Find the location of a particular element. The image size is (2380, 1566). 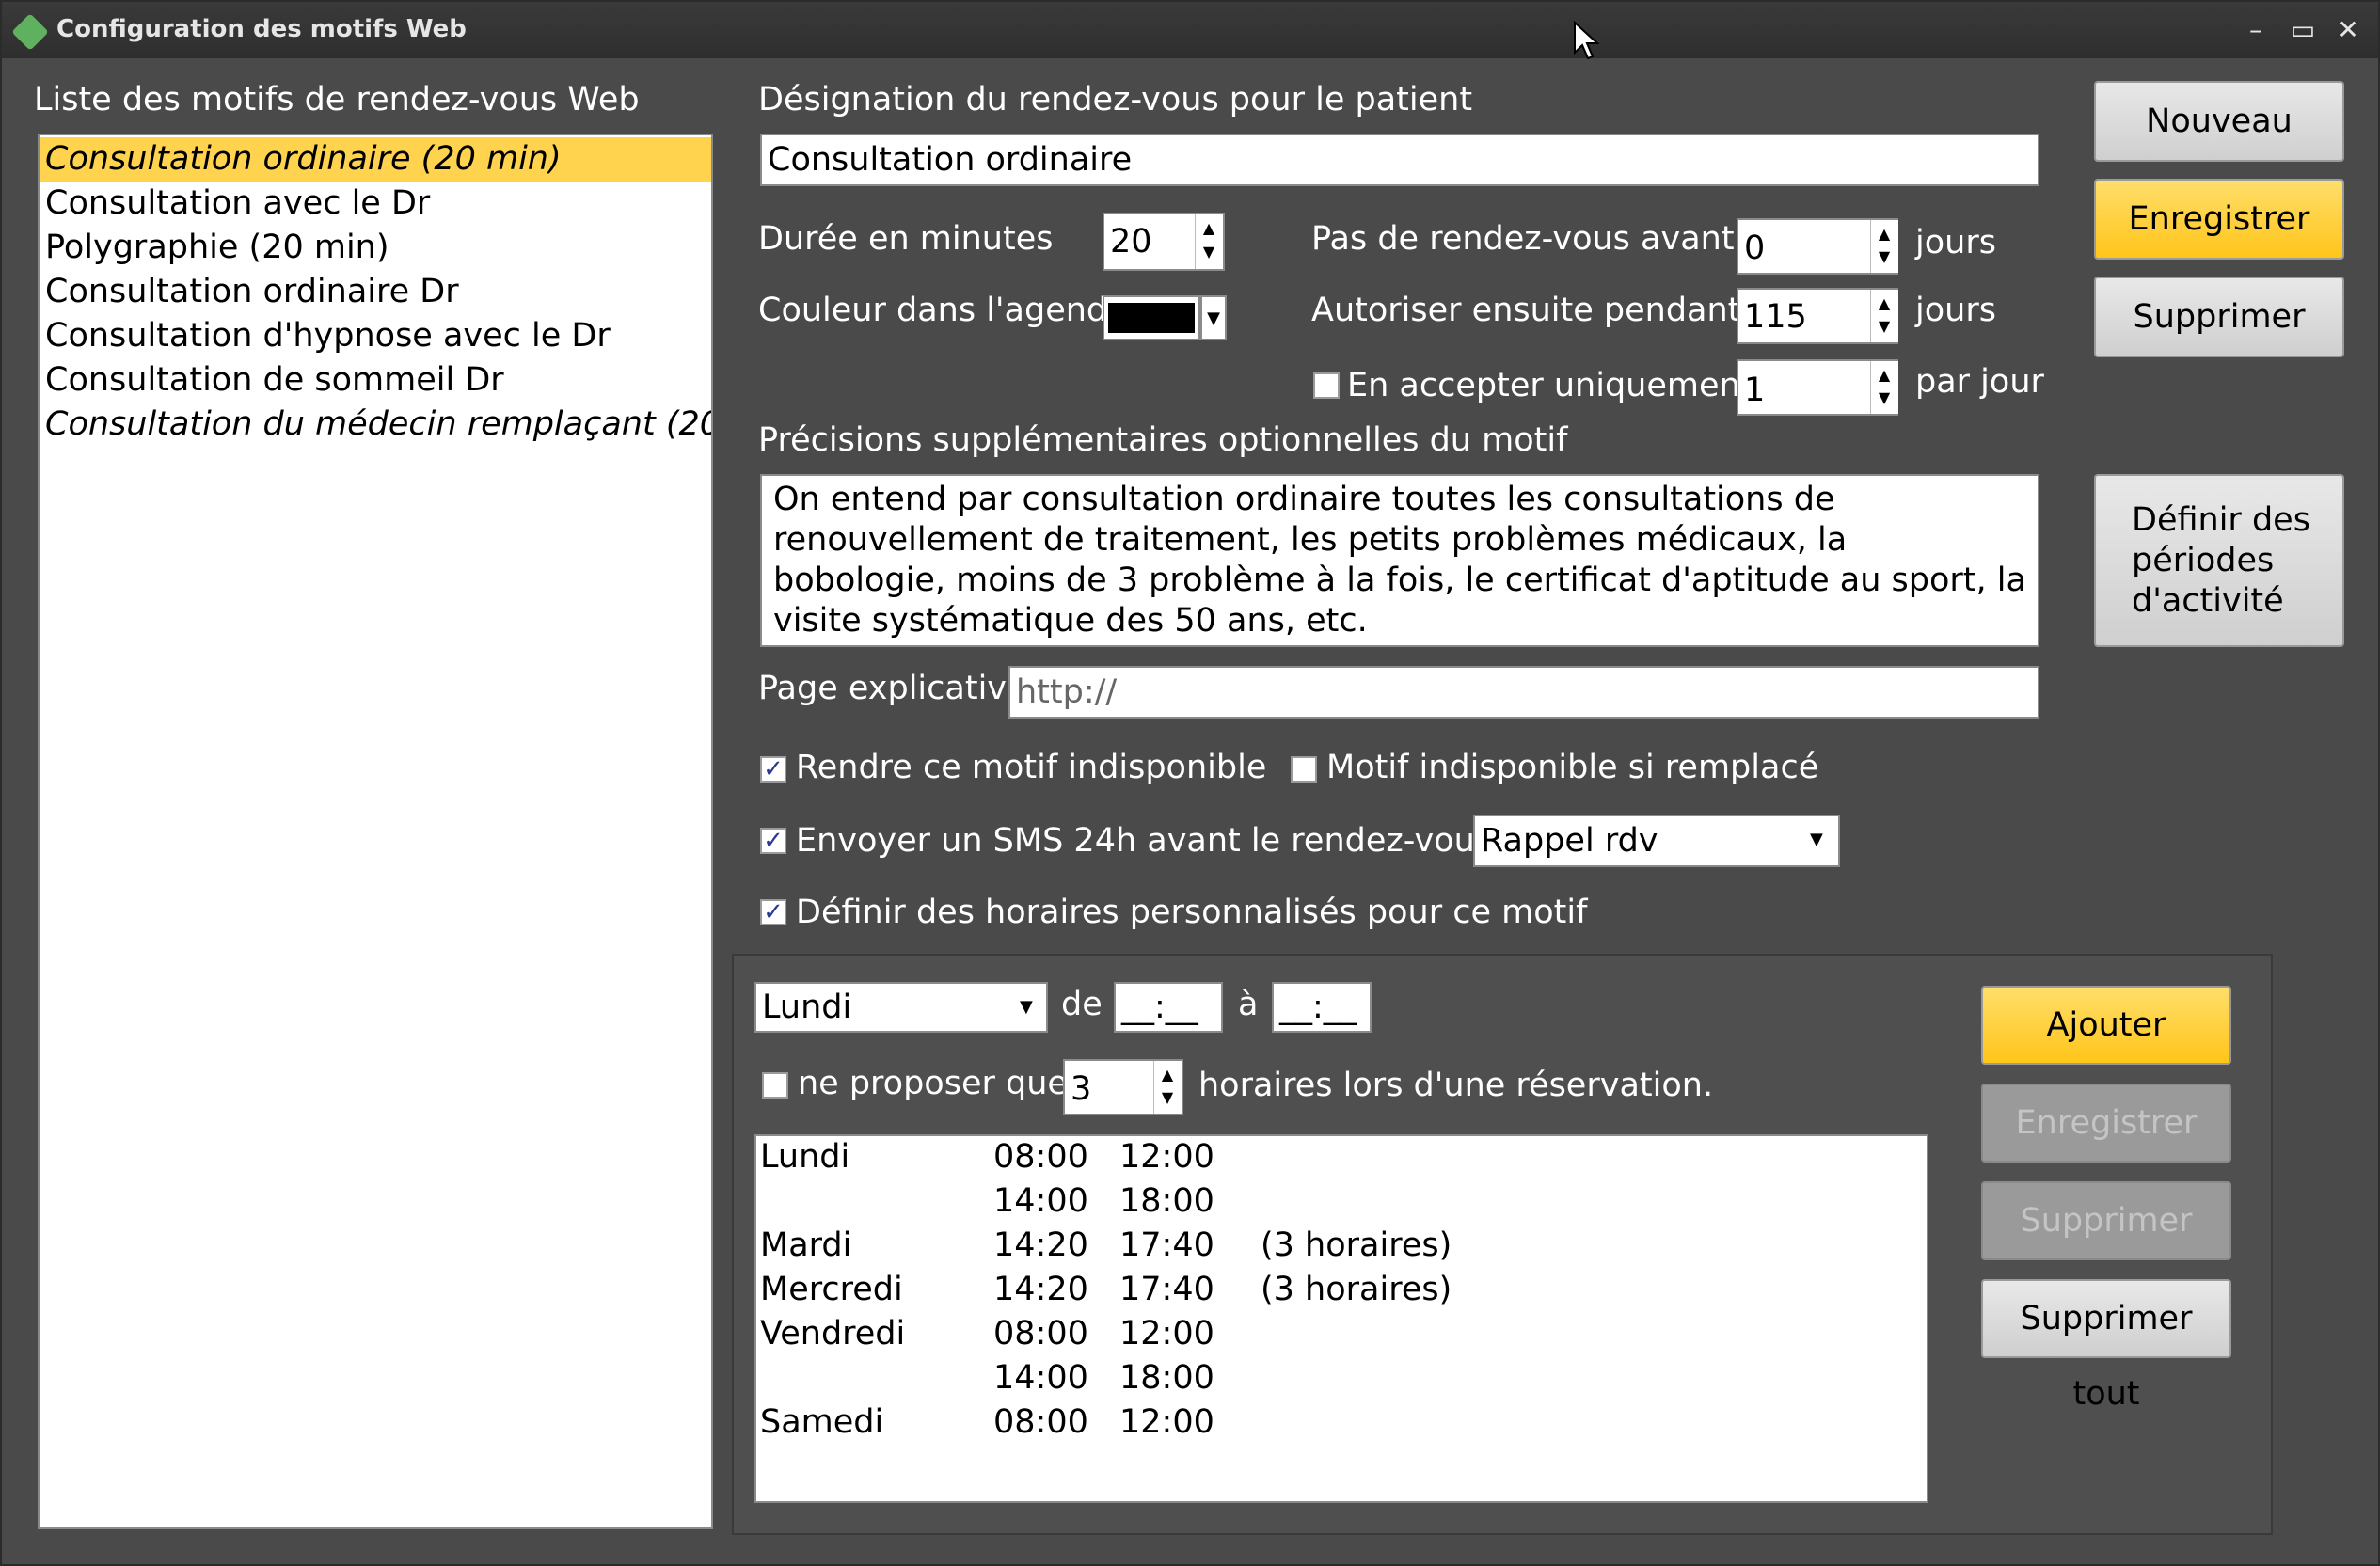

designation-input: Consultation ordinaire is located at coordinates (1399, 160).